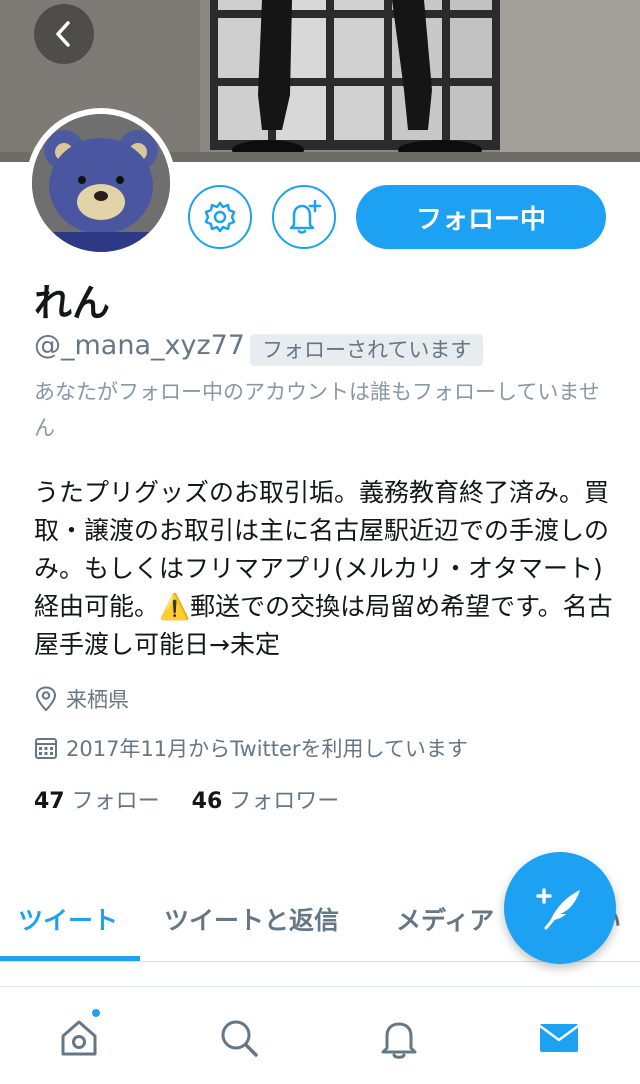 Image resolution: width=640 pixels, height=1084 pixels. I want to click on following-count-link: 47 フォロー, so click(100, 801).